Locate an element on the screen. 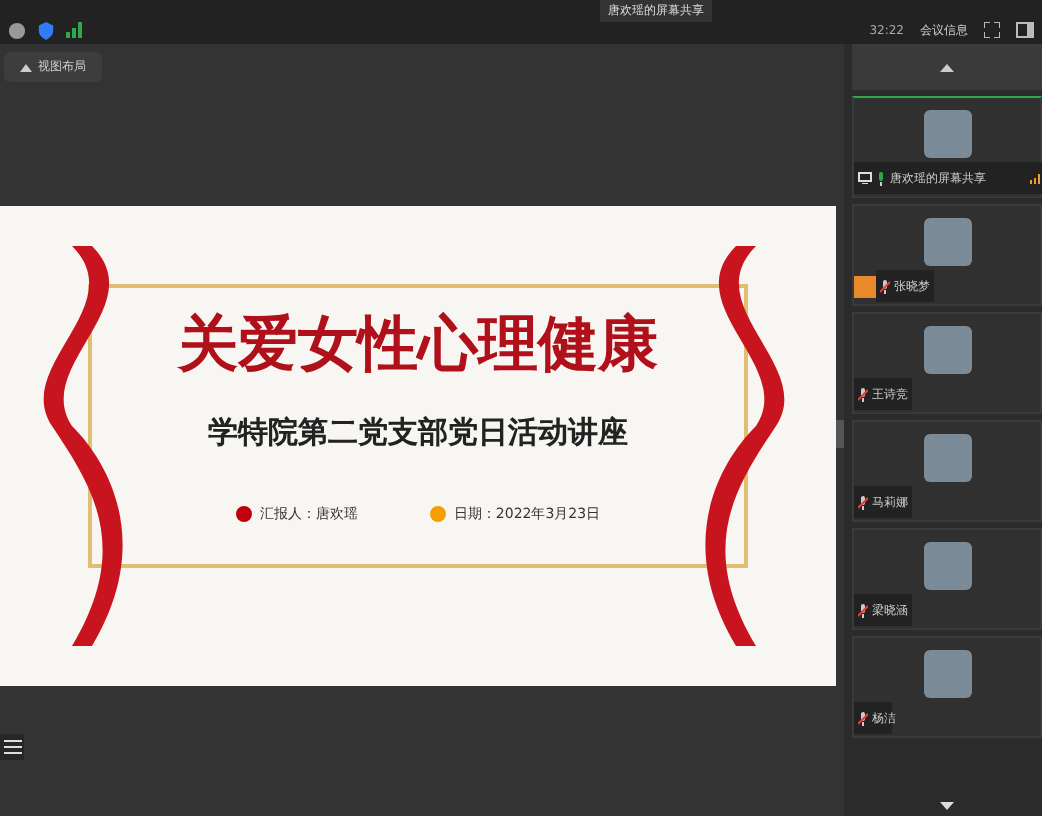 The width and height of the screenshot is (1042, 816). globe-icon is located at coordinates (17, 30).